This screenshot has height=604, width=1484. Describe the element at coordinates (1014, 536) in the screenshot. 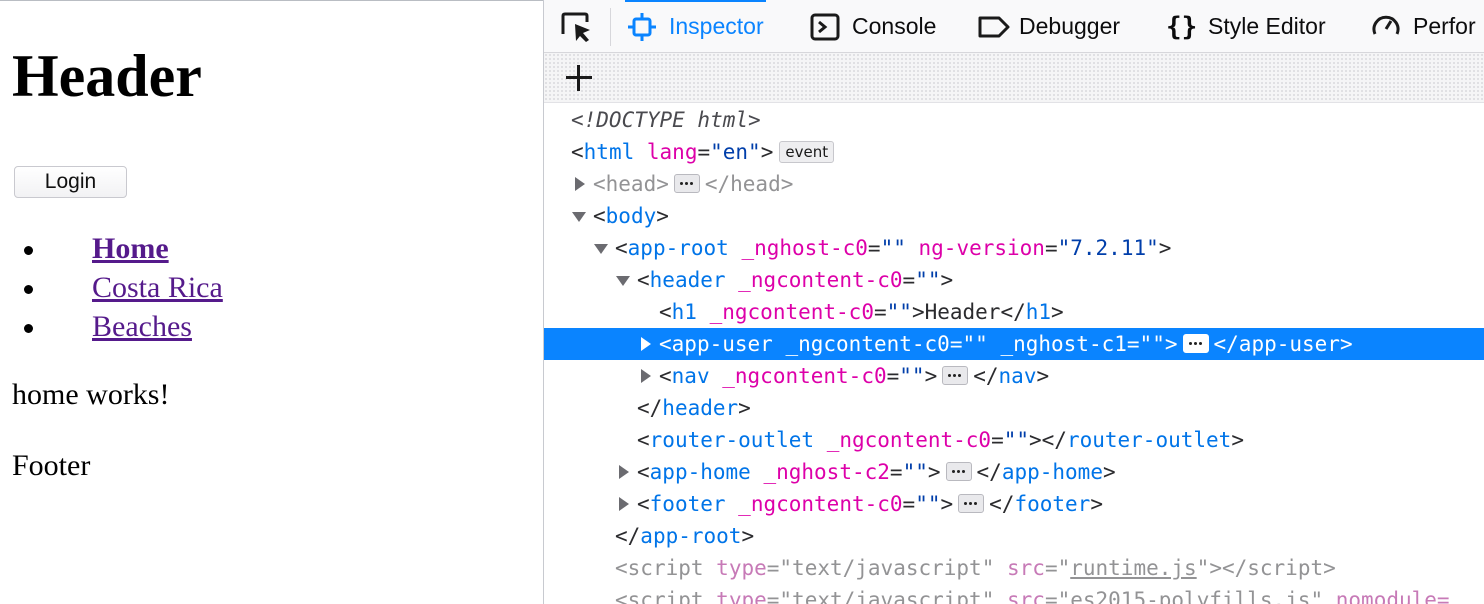

I see `markup-row-app-root-close: </app-root>` at that location.